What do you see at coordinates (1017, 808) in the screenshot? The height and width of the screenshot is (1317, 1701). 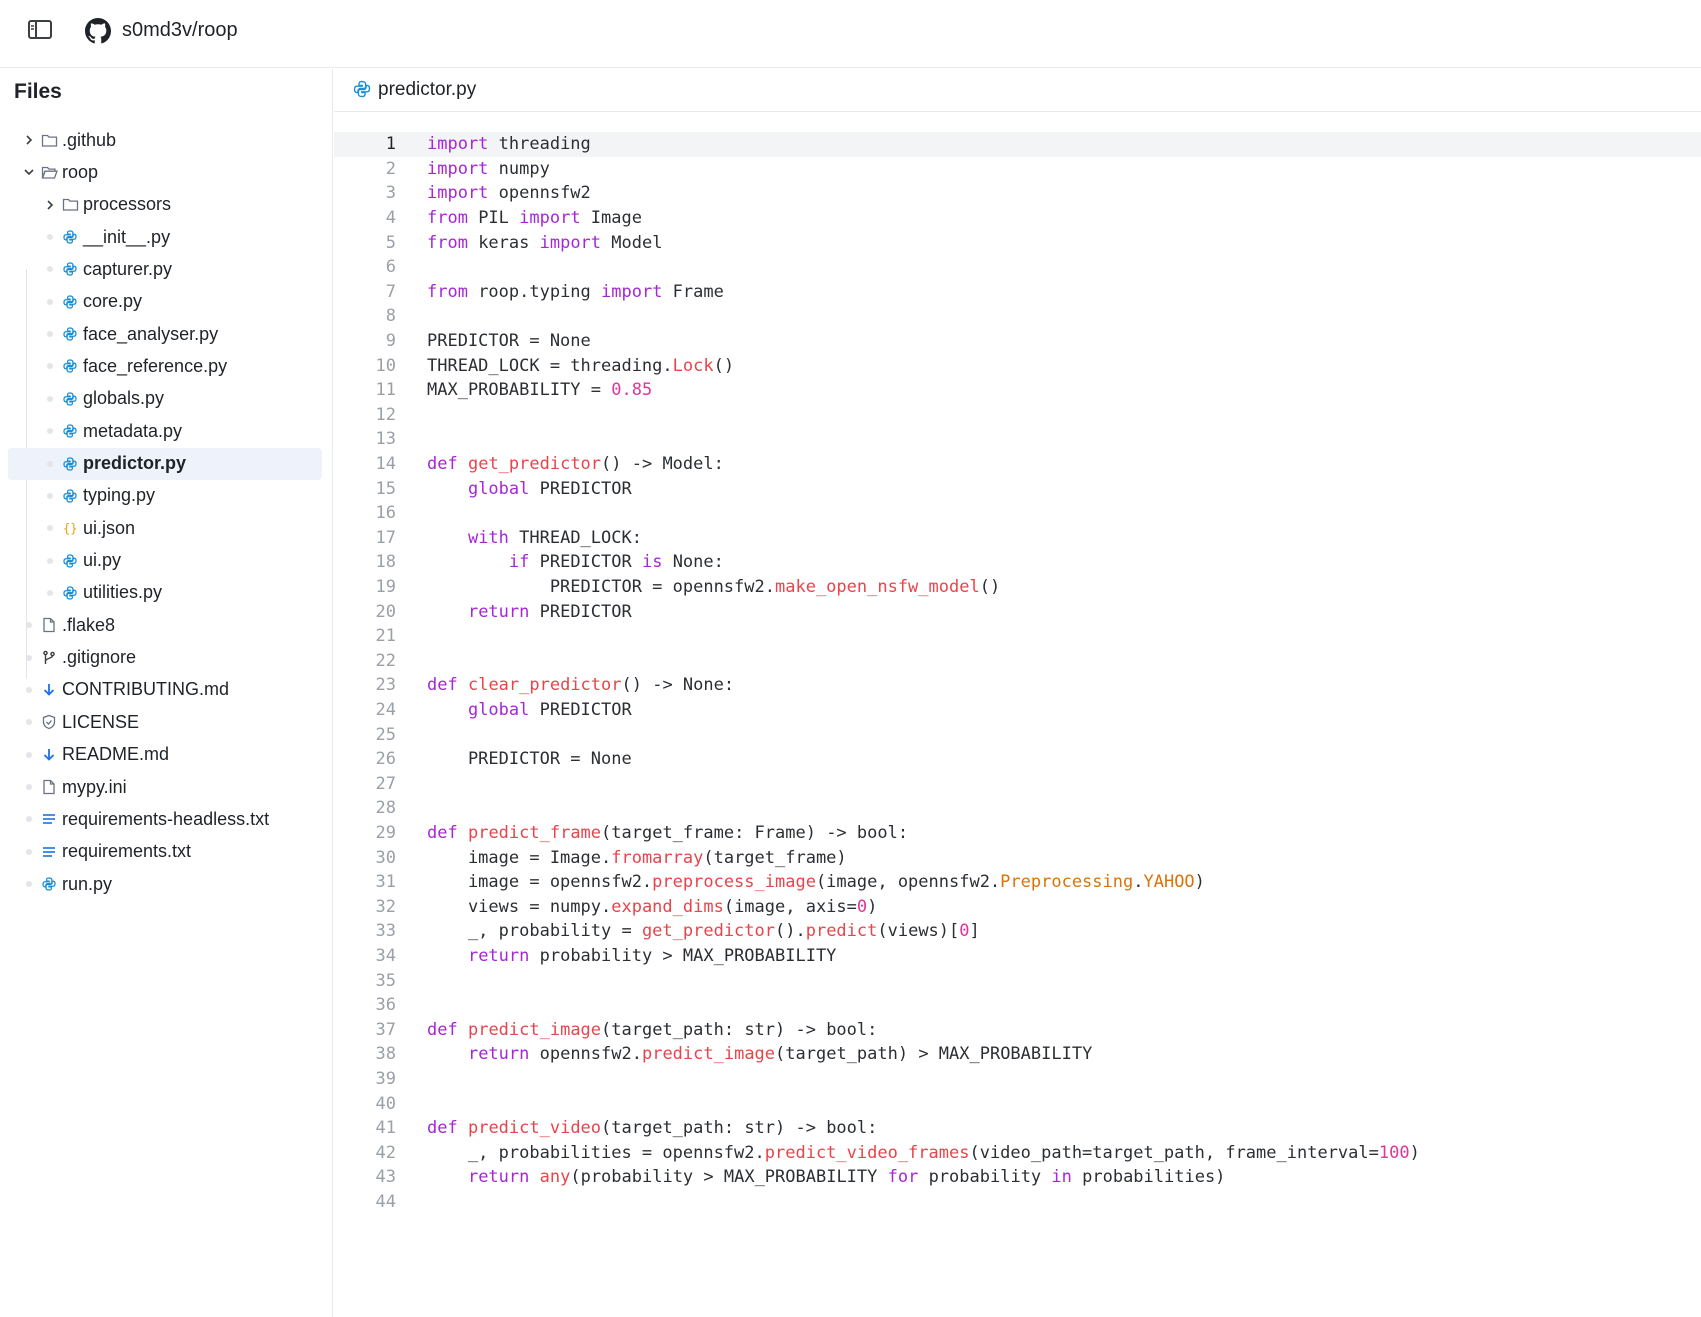 I see `code-line: 28` at bounding box center [1017, 808].